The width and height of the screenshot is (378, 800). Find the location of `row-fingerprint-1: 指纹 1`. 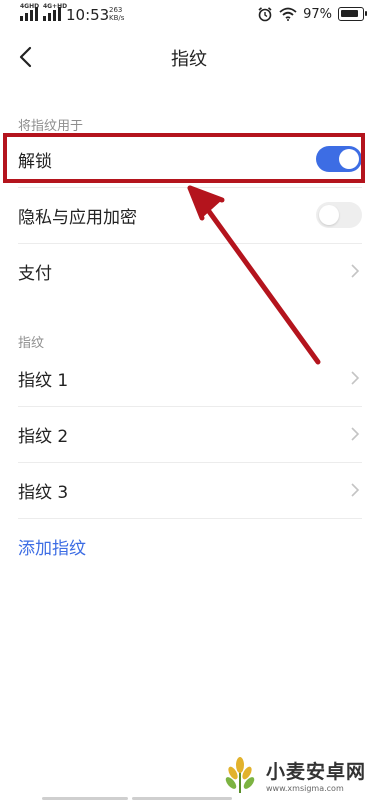

row-fingerprint-1: 指纹 1 is located at coordinates (189, 379).